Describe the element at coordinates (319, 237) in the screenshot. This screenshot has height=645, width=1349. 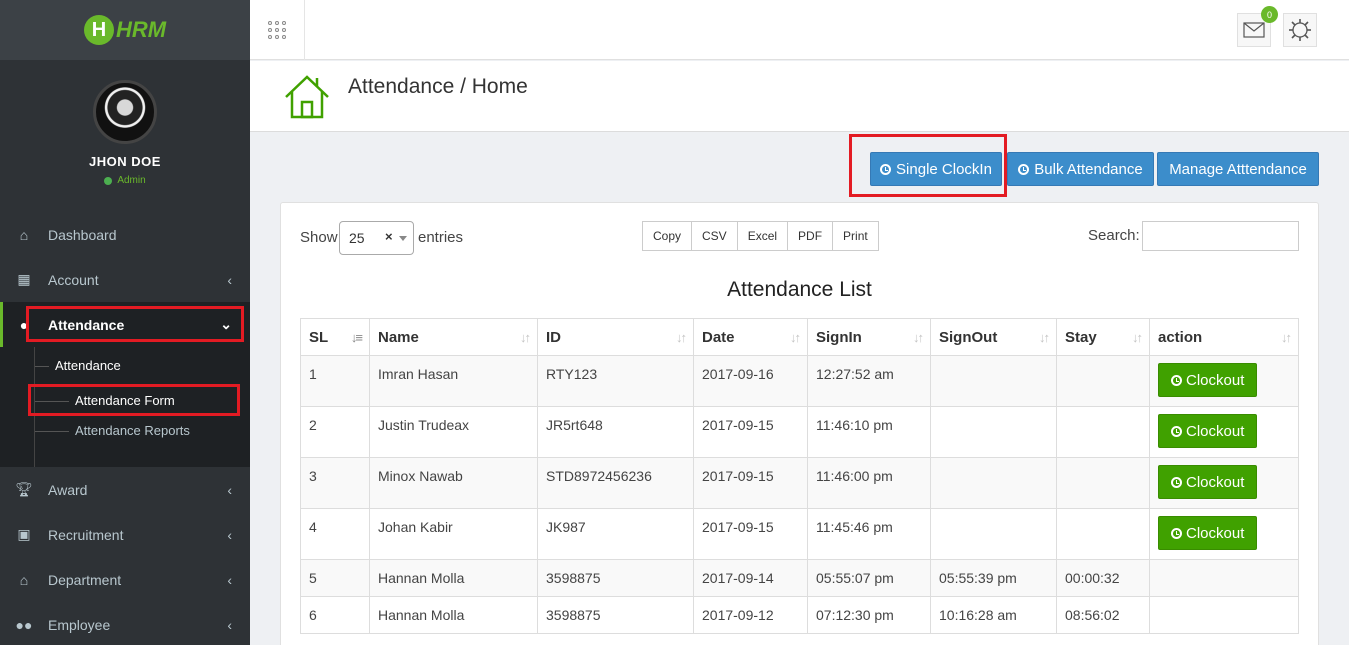
I see `show-label: Show` at that location.